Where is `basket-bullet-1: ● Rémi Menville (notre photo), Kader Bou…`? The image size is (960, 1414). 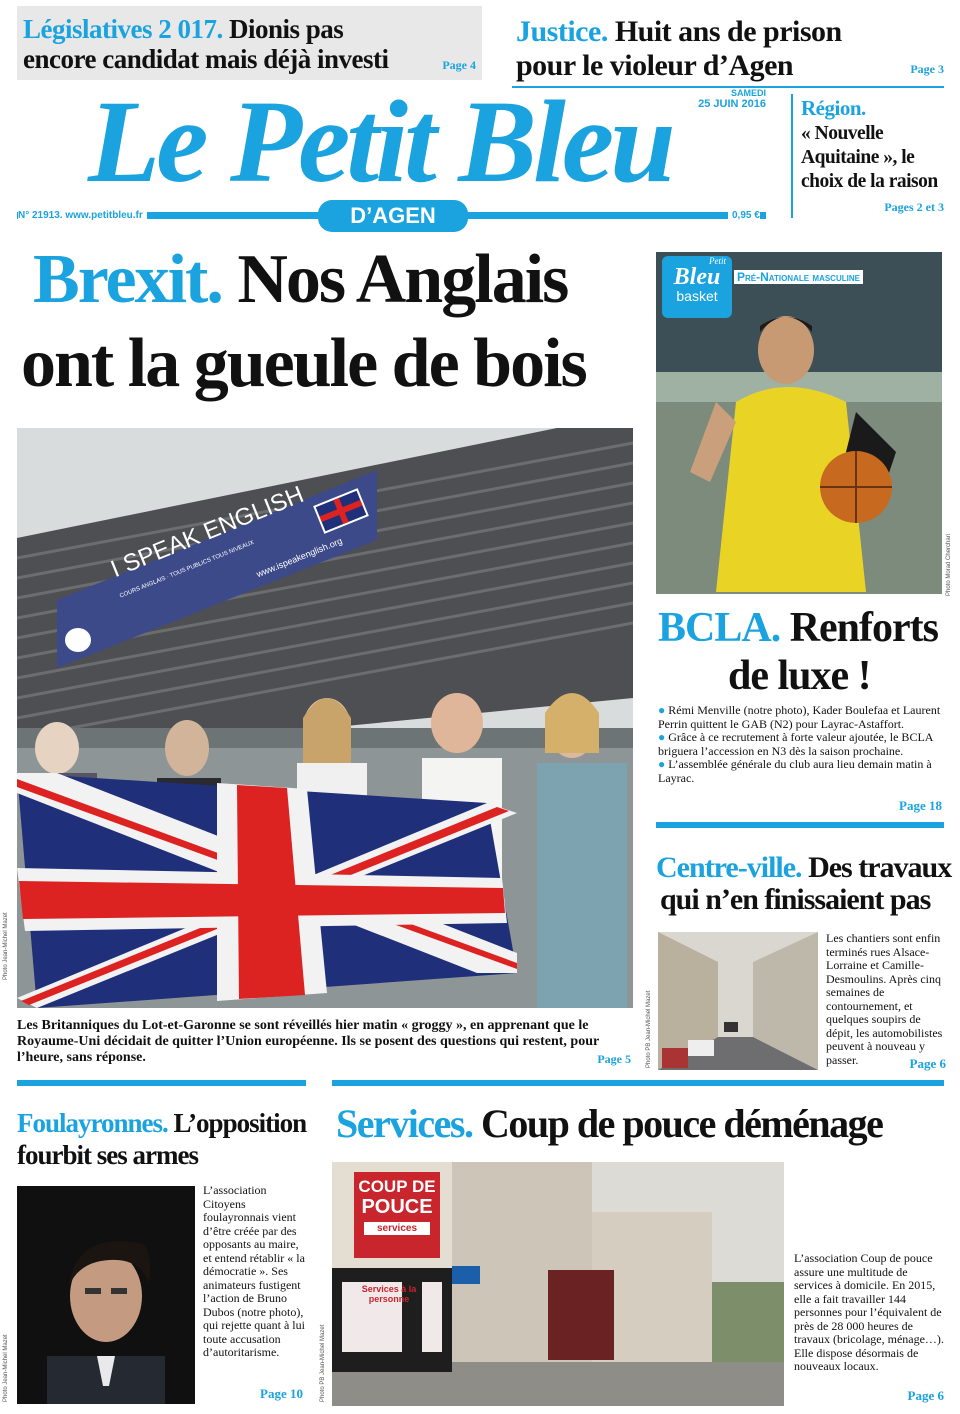 basket-bullet-1: ● Rémi Menville (notre photo), Kader Bou… is located at coordinates (799, 717).